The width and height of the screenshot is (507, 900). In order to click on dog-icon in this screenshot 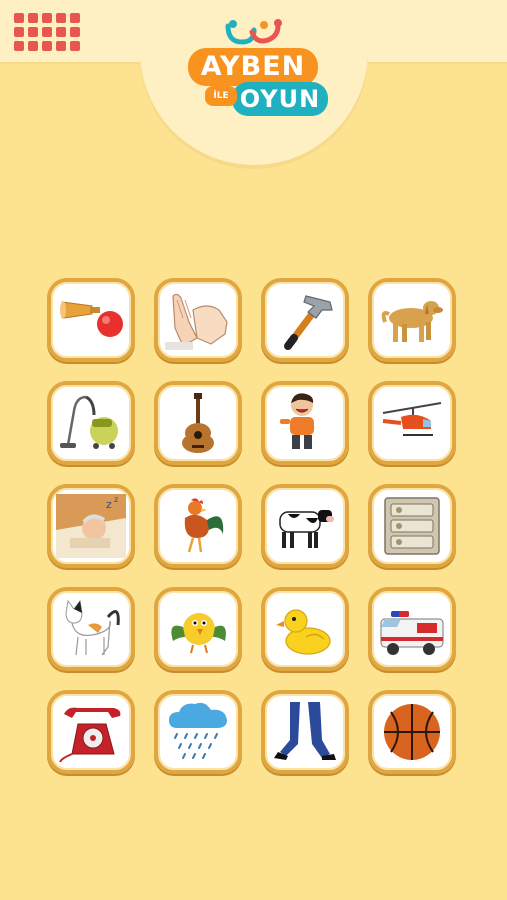, I will do `click(412, 321)`.